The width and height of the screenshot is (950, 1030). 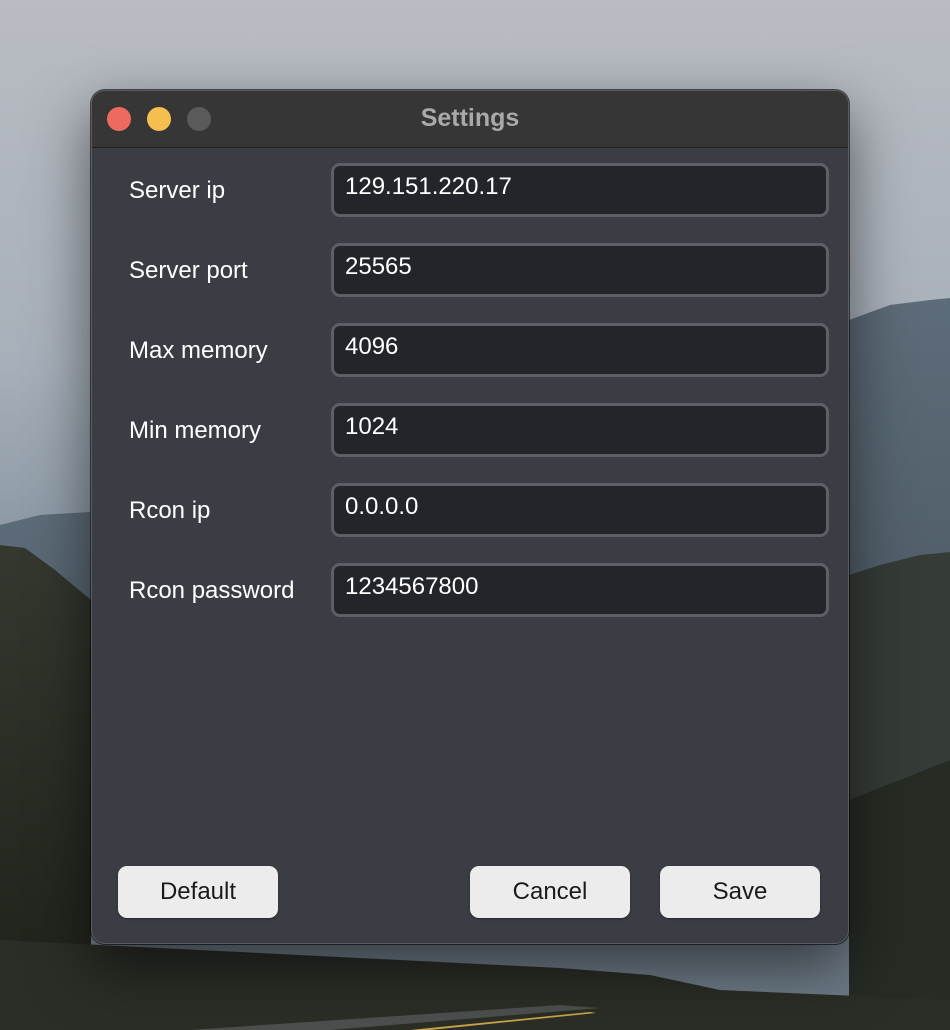 I want to click on rcon-password-input, so click(x=580, y=590).